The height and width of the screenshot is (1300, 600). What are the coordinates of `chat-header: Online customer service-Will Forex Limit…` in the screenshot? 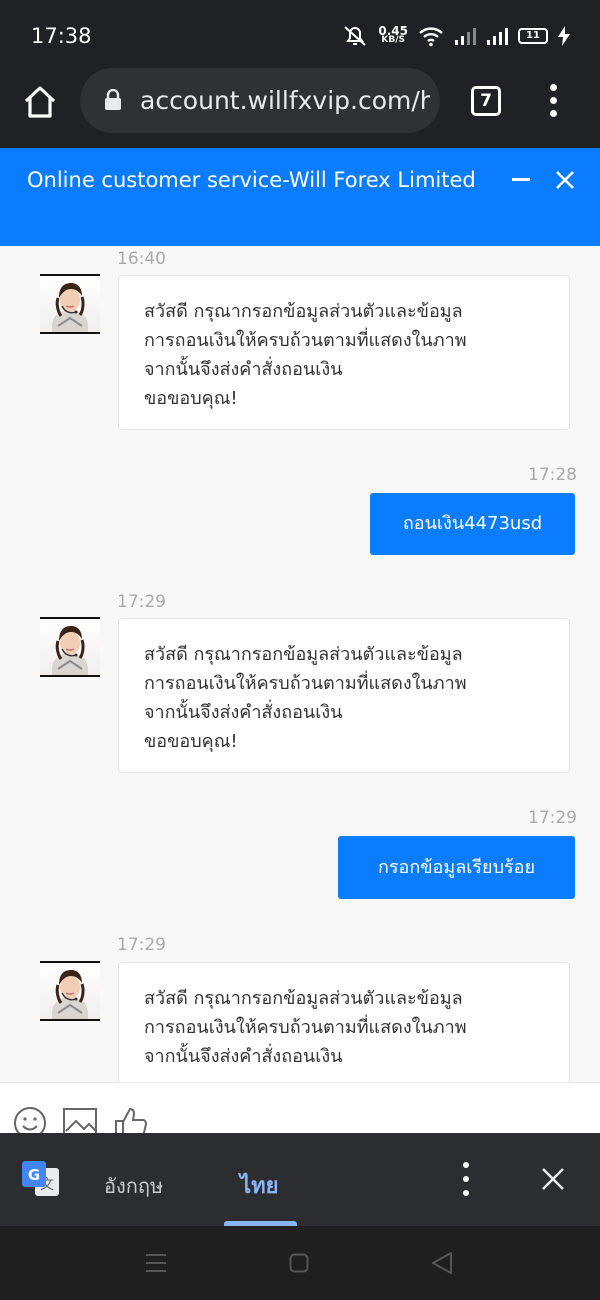 It's located at (300, 197).